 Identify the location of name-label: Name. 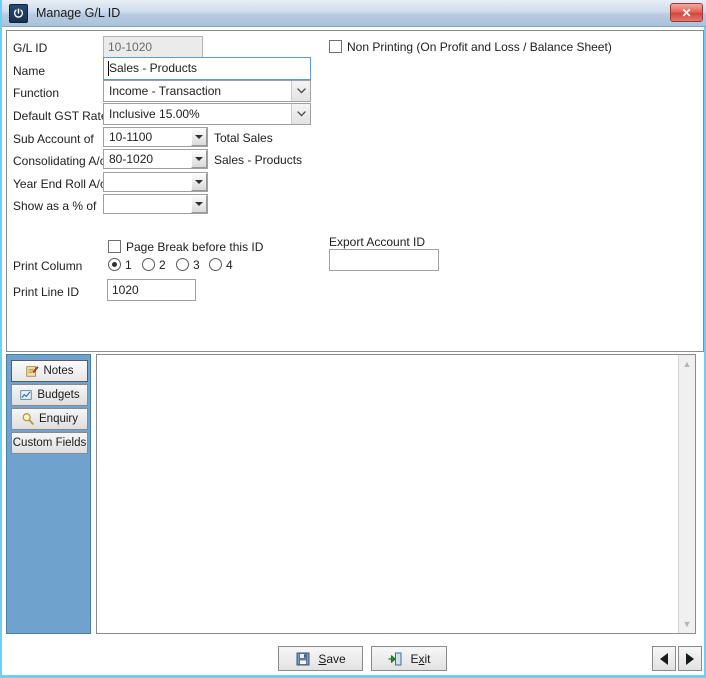
(29, 71).